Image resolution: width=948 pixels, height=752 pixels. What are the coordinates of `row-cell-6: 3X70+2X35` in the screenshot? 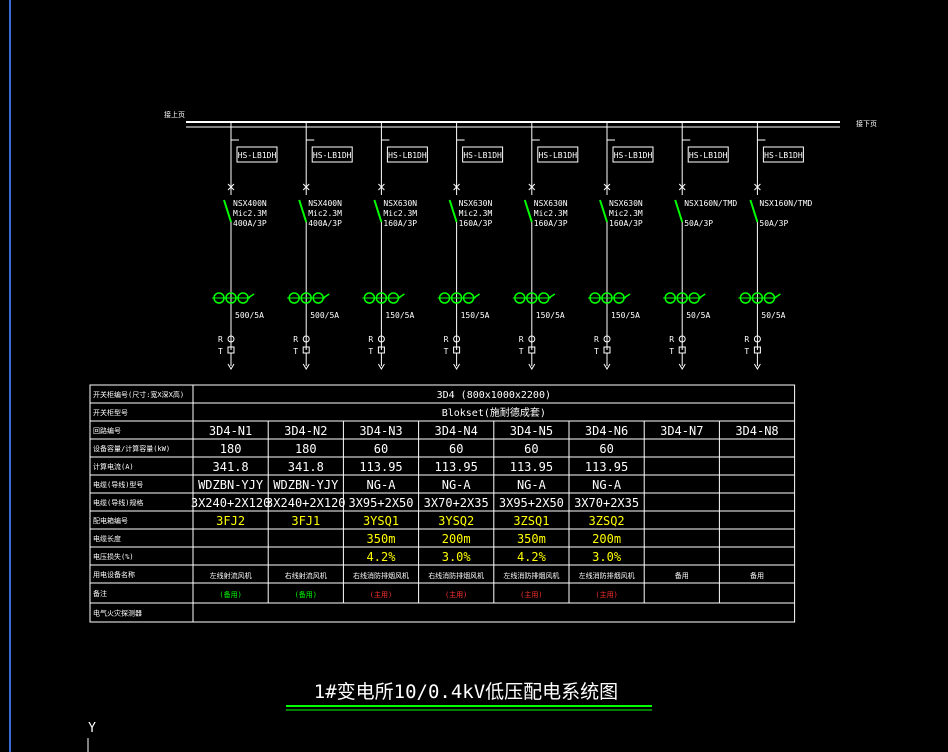 It's located at (606, 503).